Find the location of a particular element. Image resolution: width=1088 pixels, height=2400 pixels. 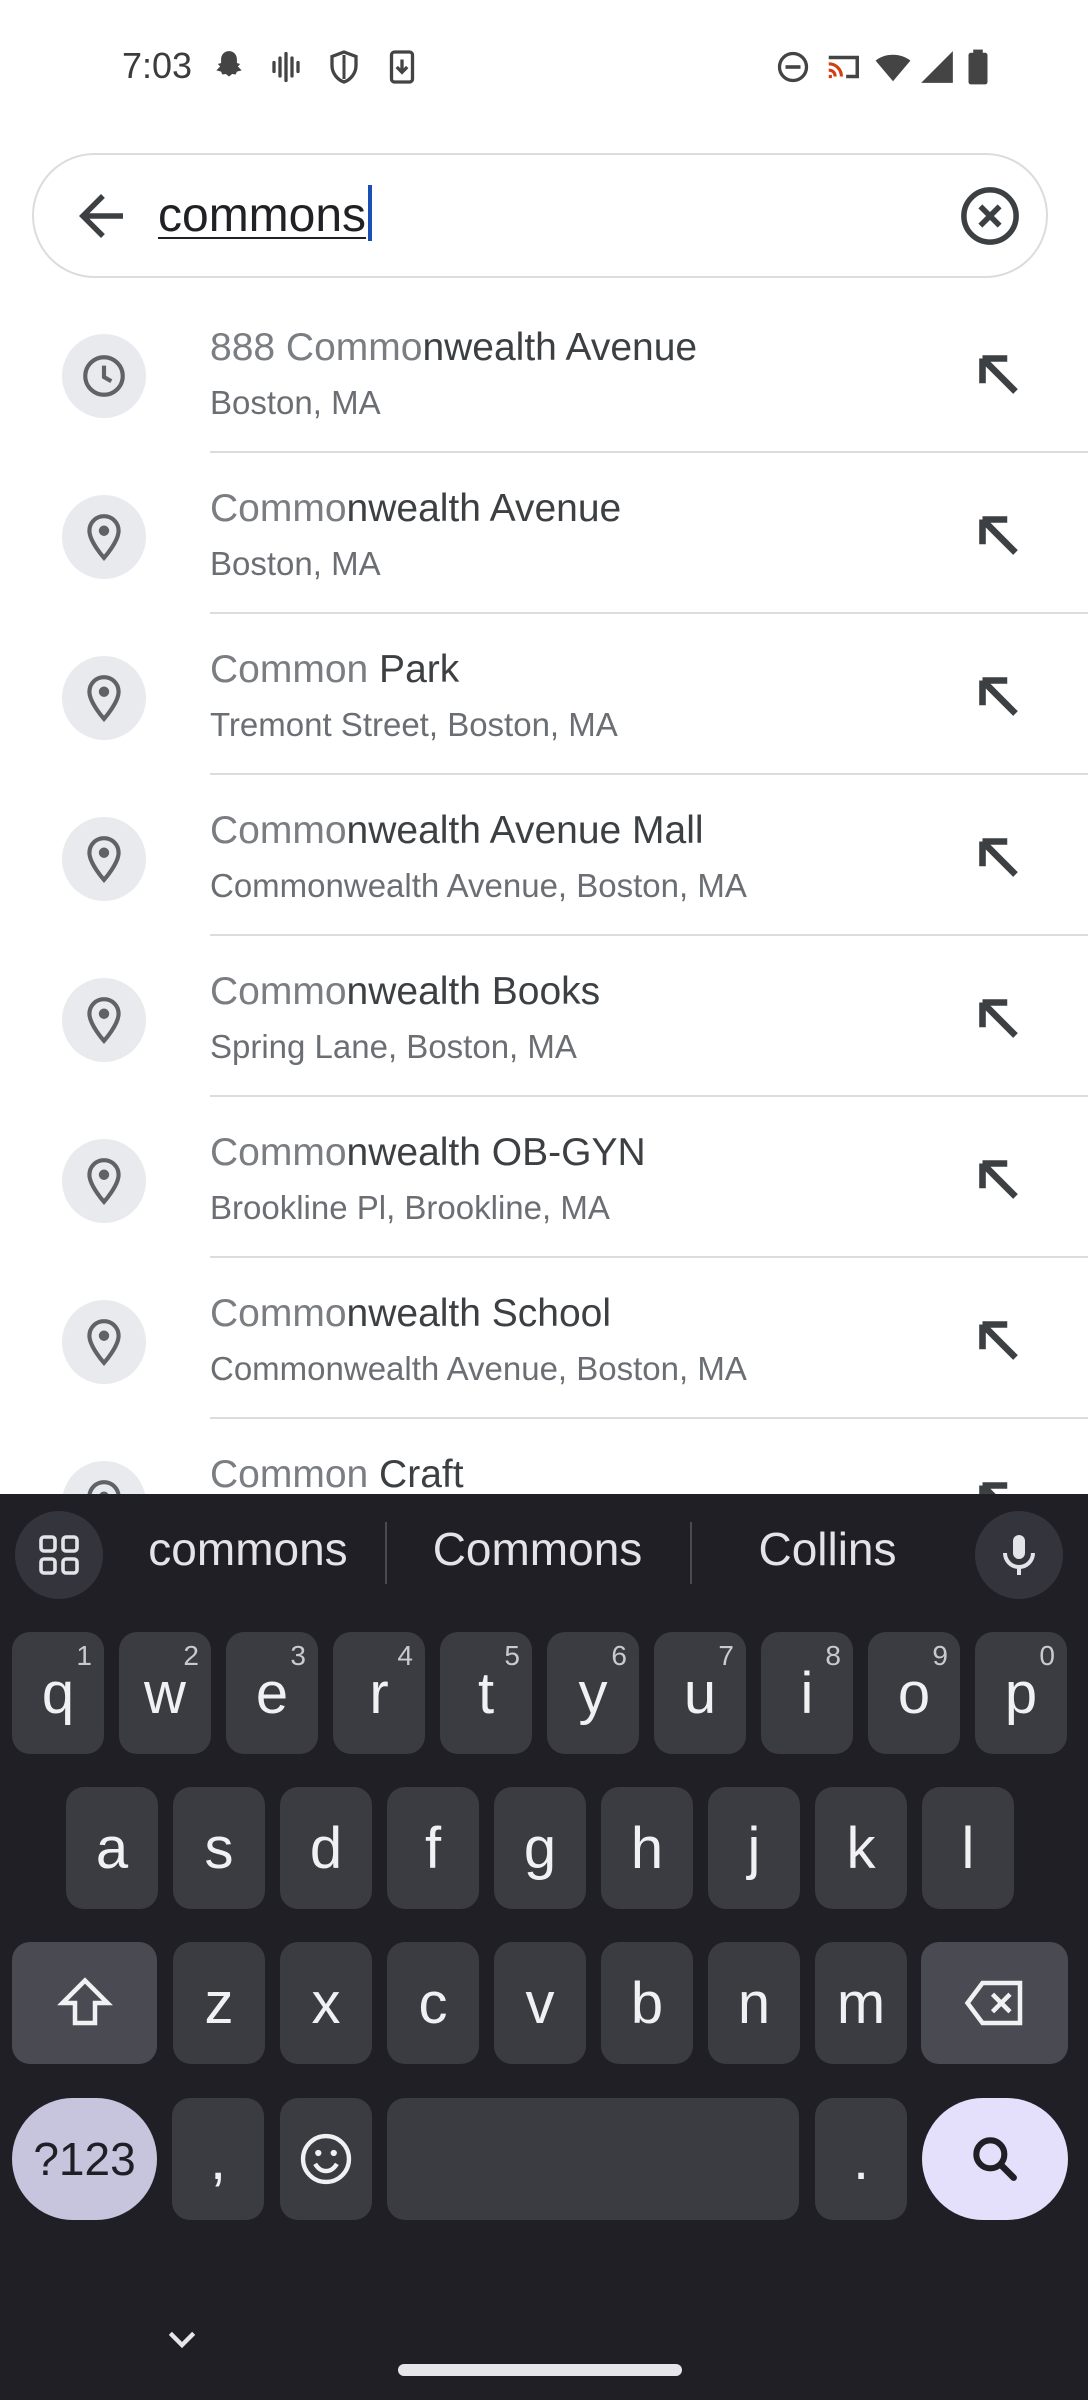

shift-key is located at coordinates (84, 2003).